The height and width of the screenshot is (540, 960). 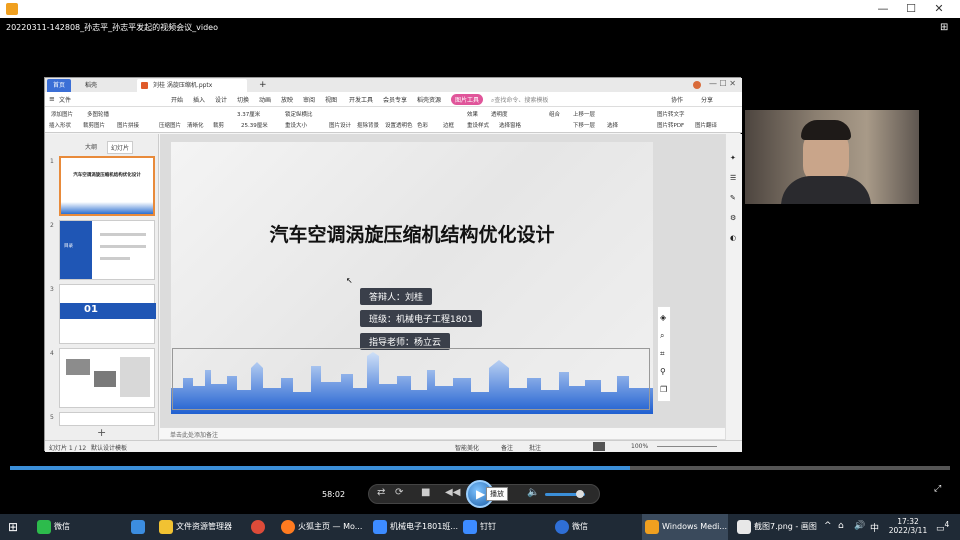 What do you see at coordinates (707, 99) in the screenshot?
I see `share-button: 分享` at bounding box center [707, 99].